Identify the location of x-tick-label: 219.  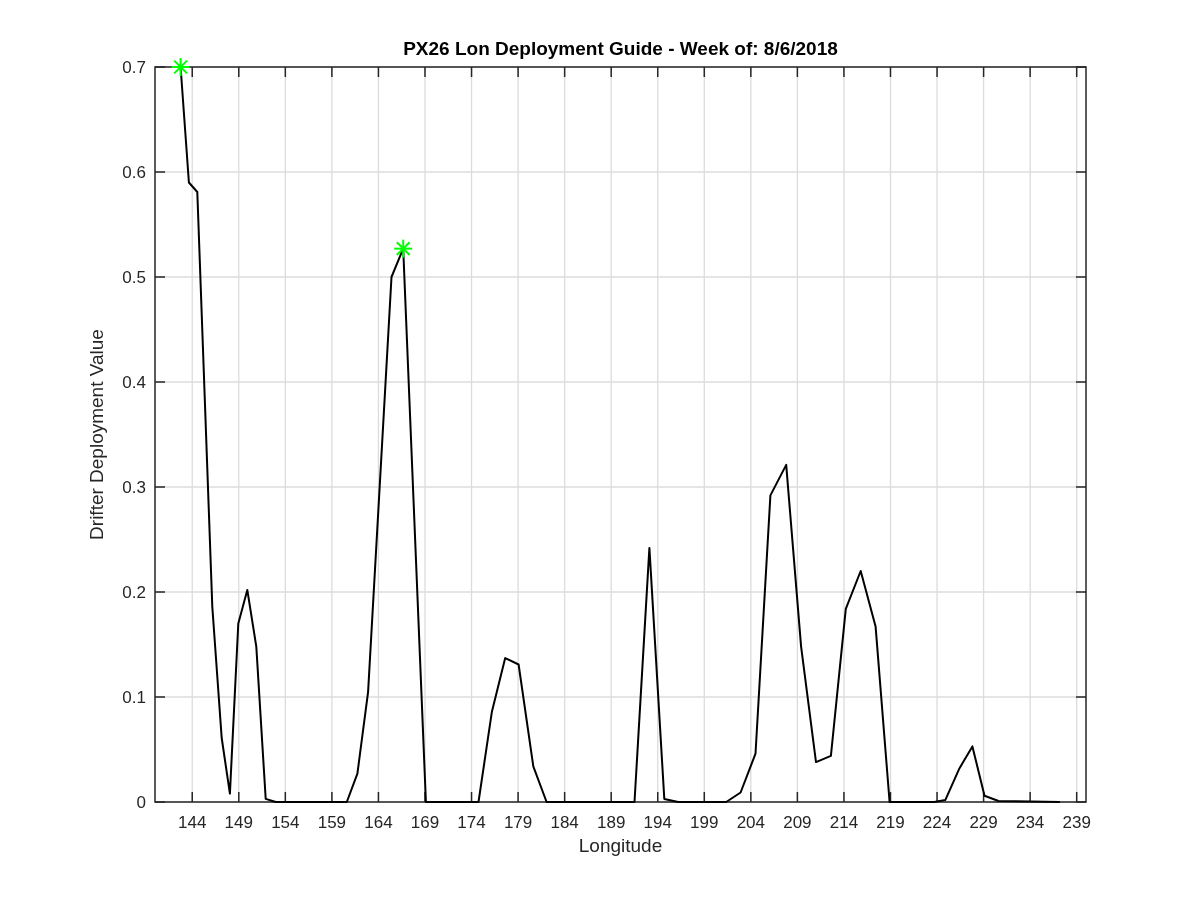
(890, 822).